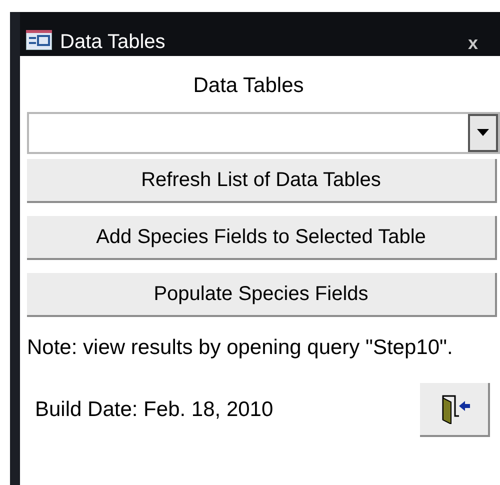 The image size is (500, 485). I want to click on dropdown-button, so click(483, 133).